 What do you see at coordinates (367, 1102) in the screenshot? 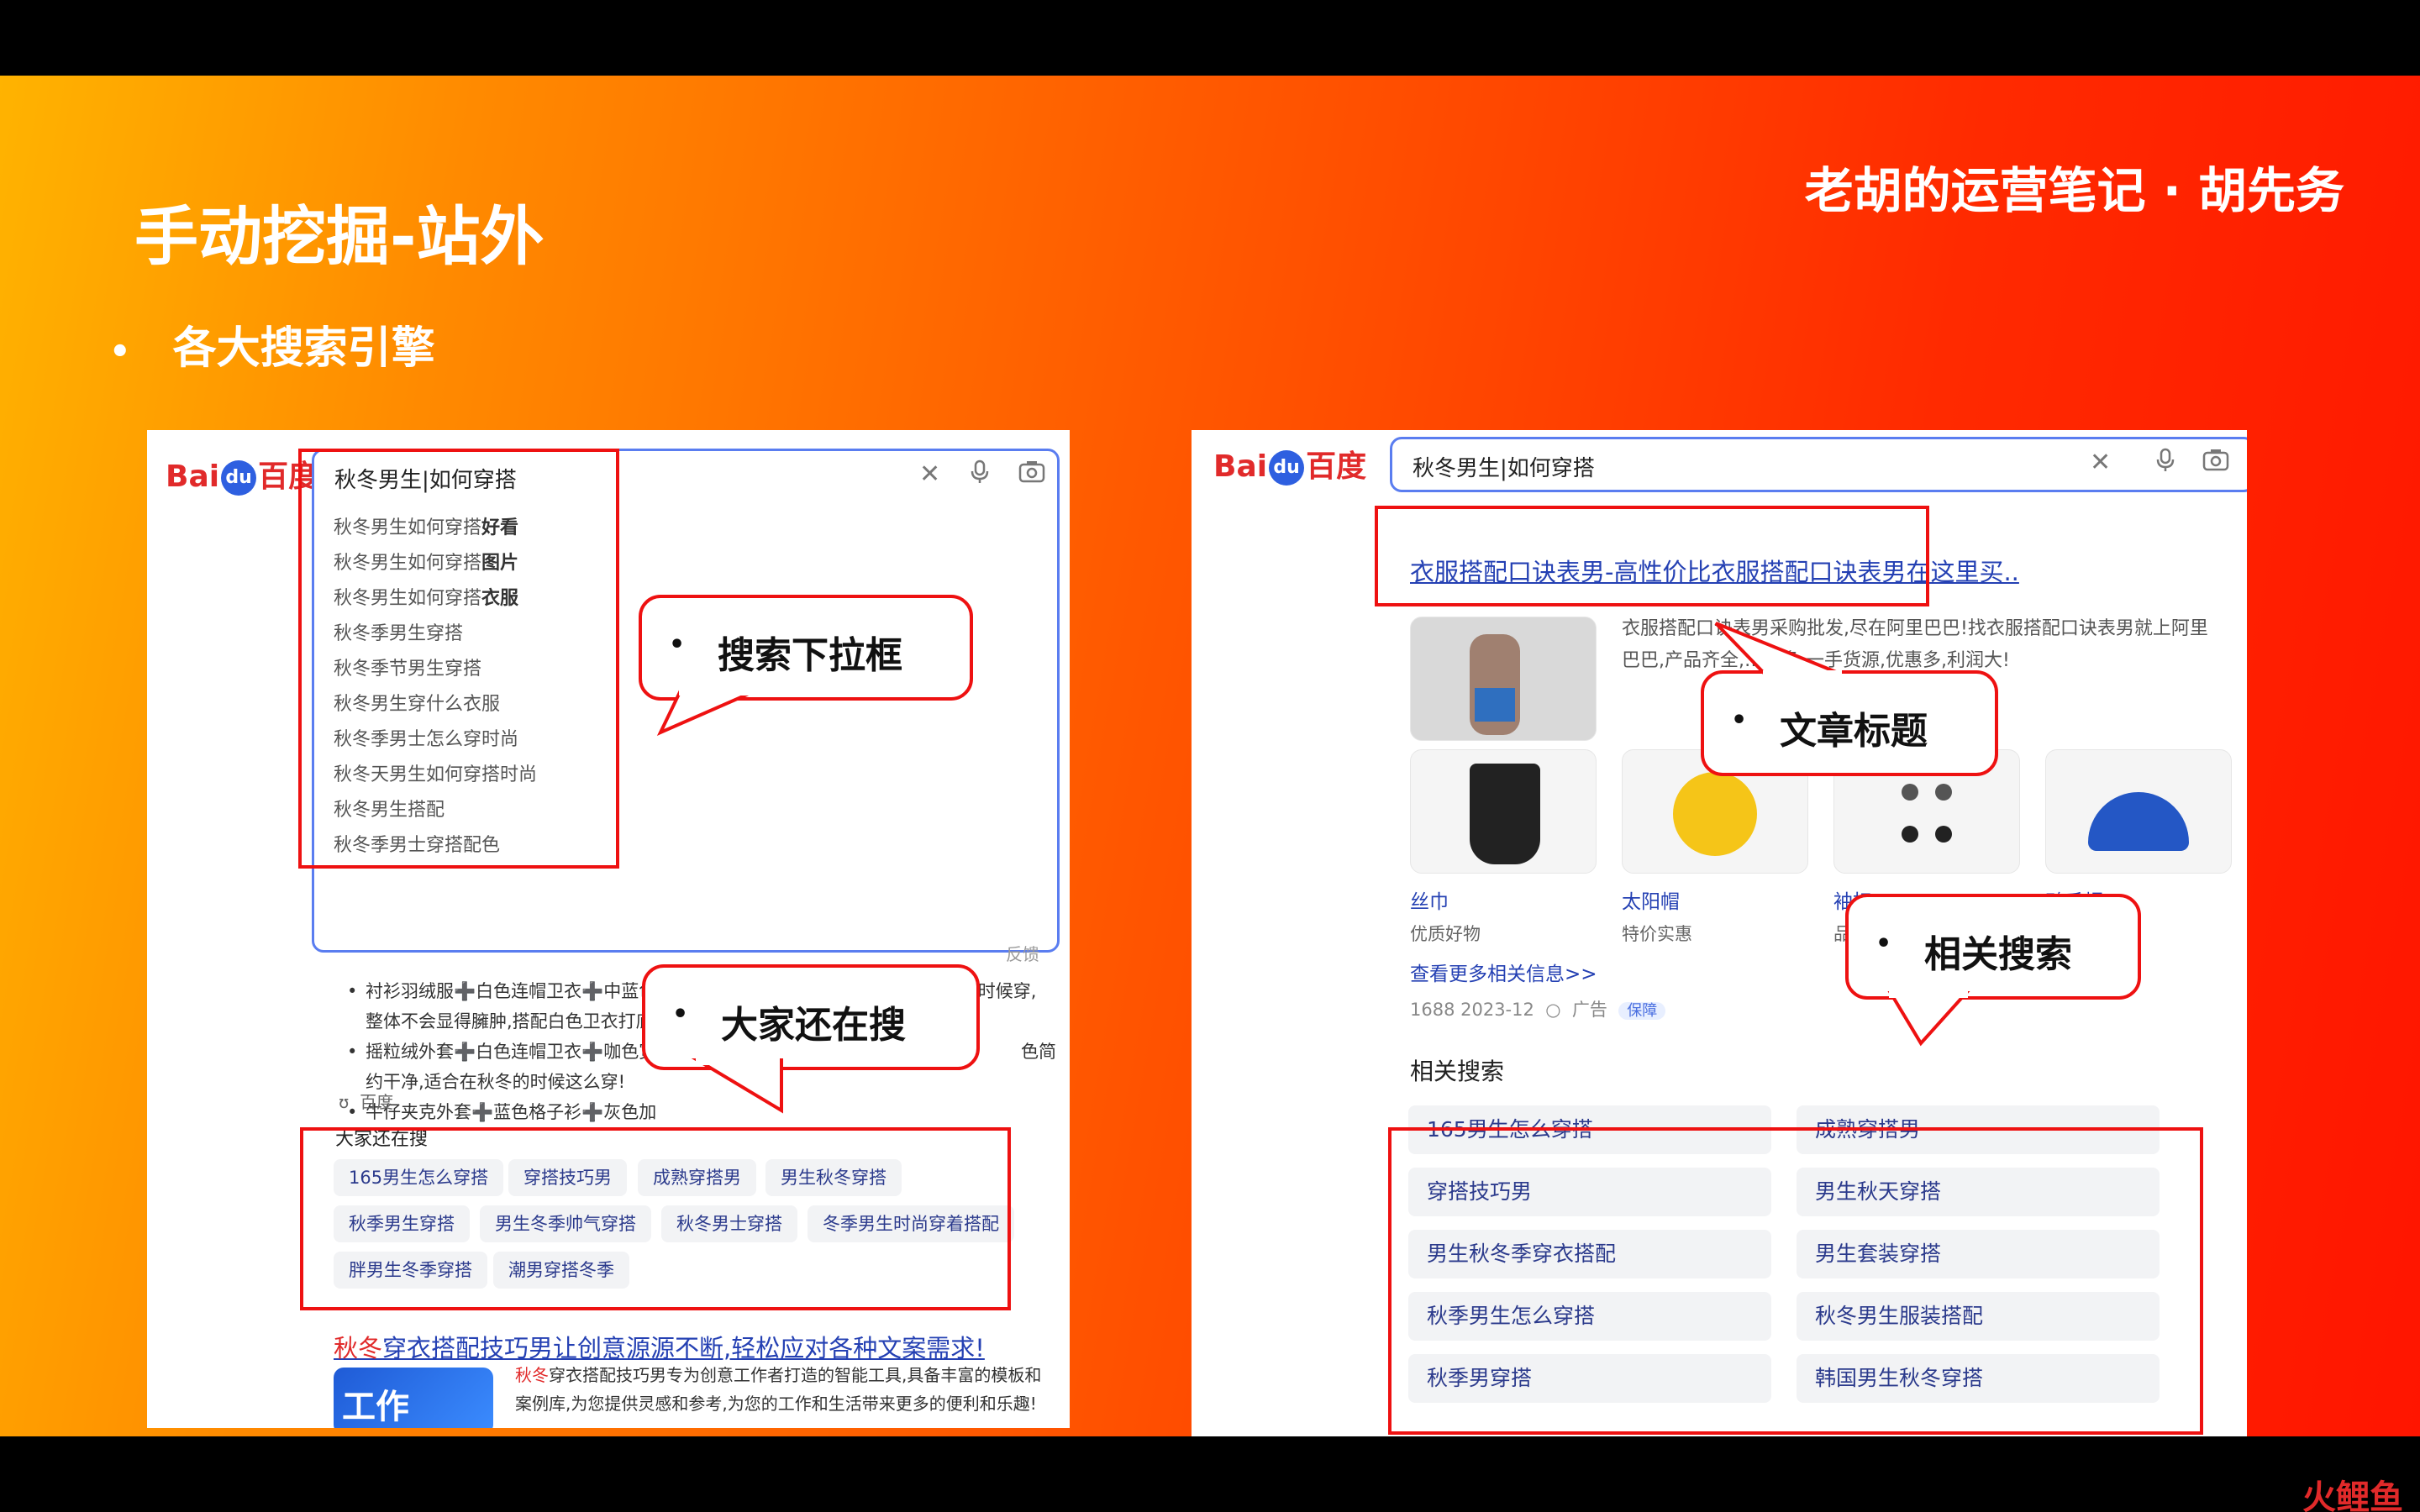
I see `source-label: ʊ 百度` at bounding box center [367, 1102].